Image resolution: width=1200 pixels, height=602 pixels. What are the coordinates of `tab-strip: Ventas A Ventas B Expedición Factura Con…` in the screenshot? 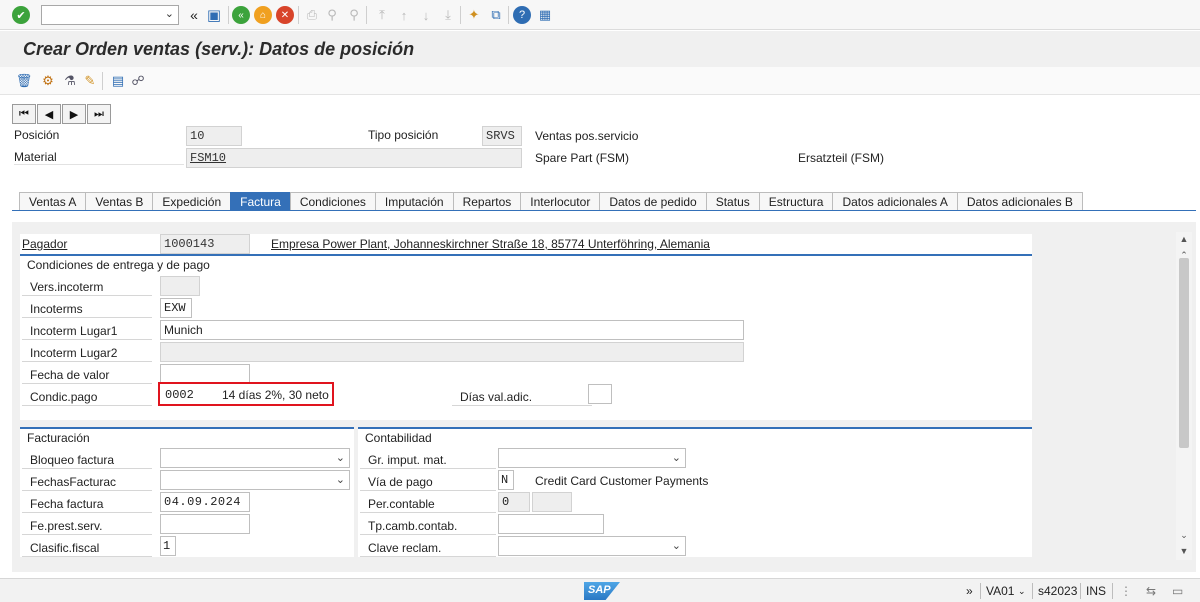 It's located at (551, 201).